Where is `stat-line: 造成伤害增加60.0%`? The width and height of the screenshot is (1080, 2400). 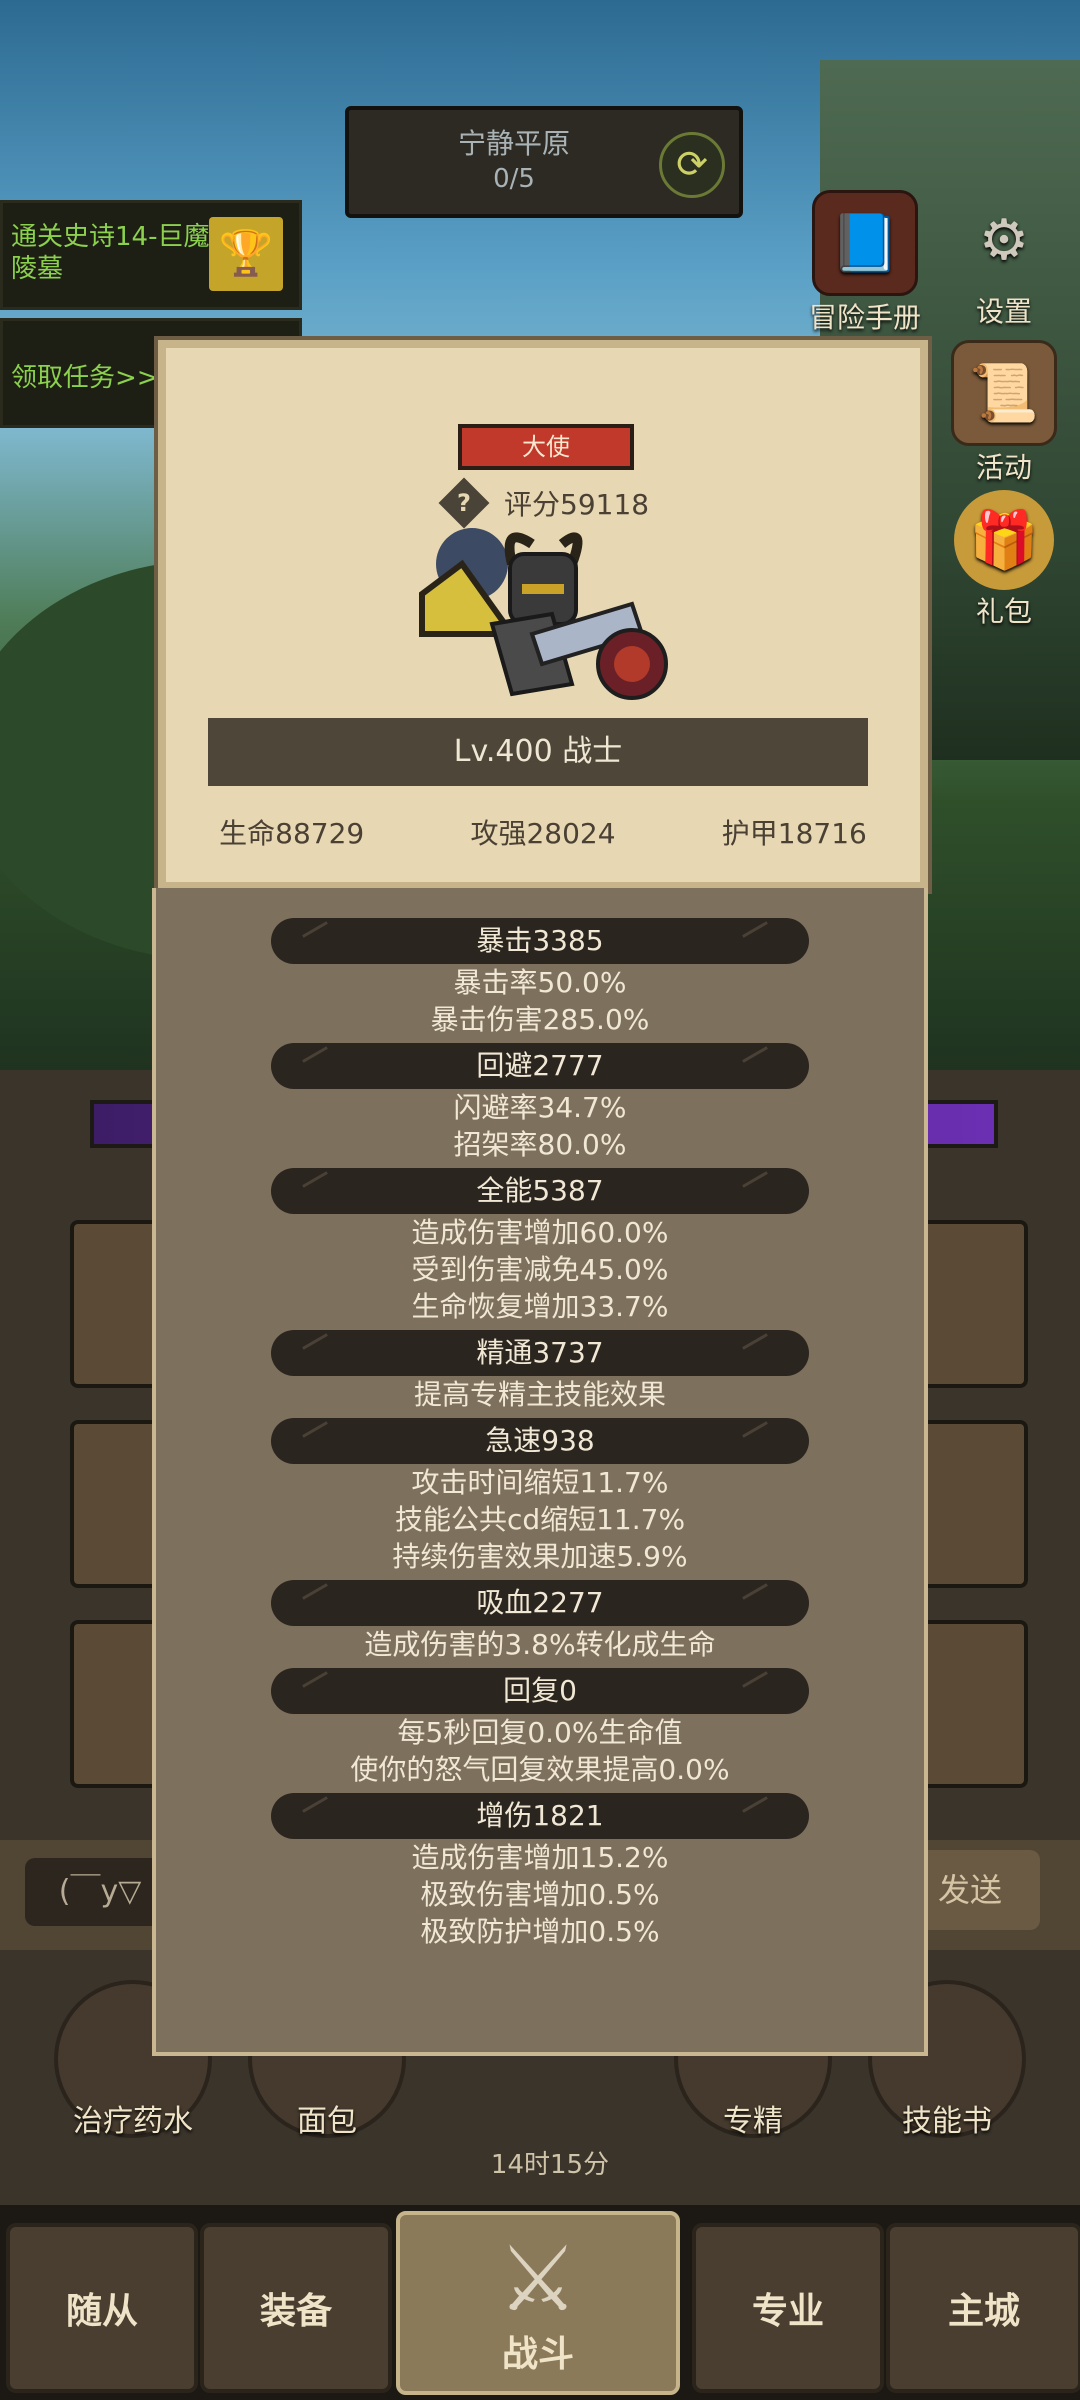 stat-line: 造成伤害增加60.0% is located at coordinates (540, 1232).